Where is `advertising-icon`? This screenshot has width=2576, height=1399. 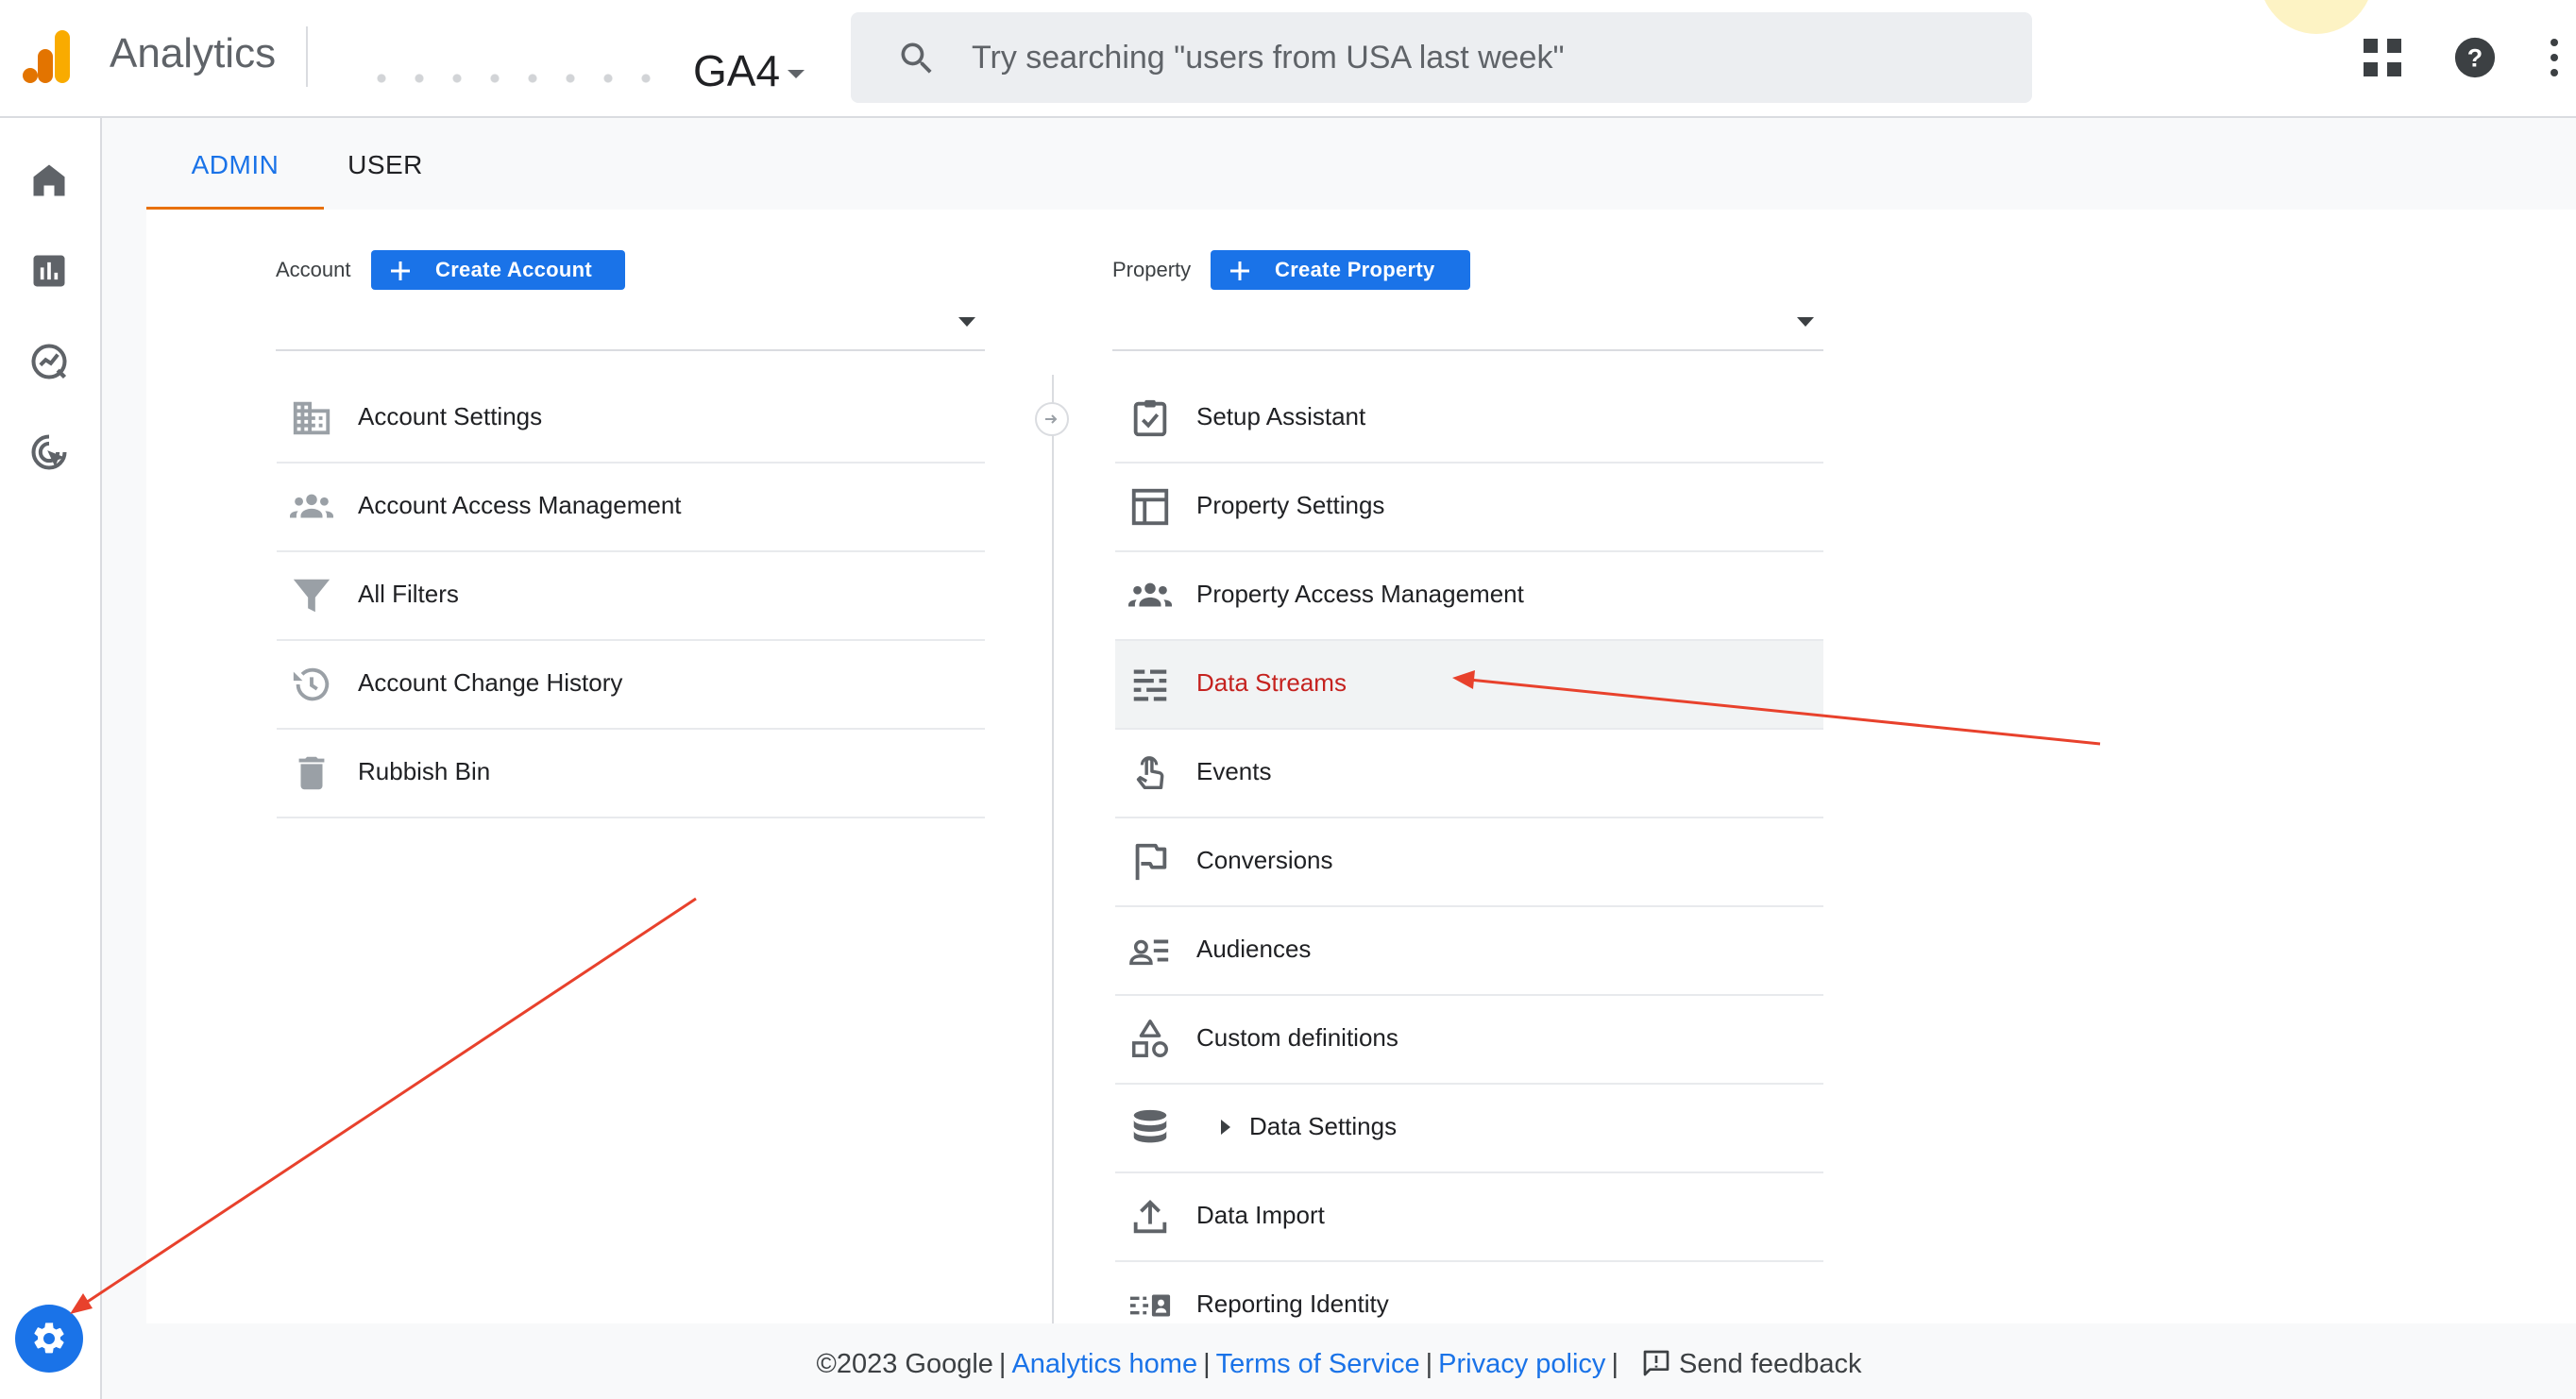 advertising-icon is located at coordinates (49, 452).